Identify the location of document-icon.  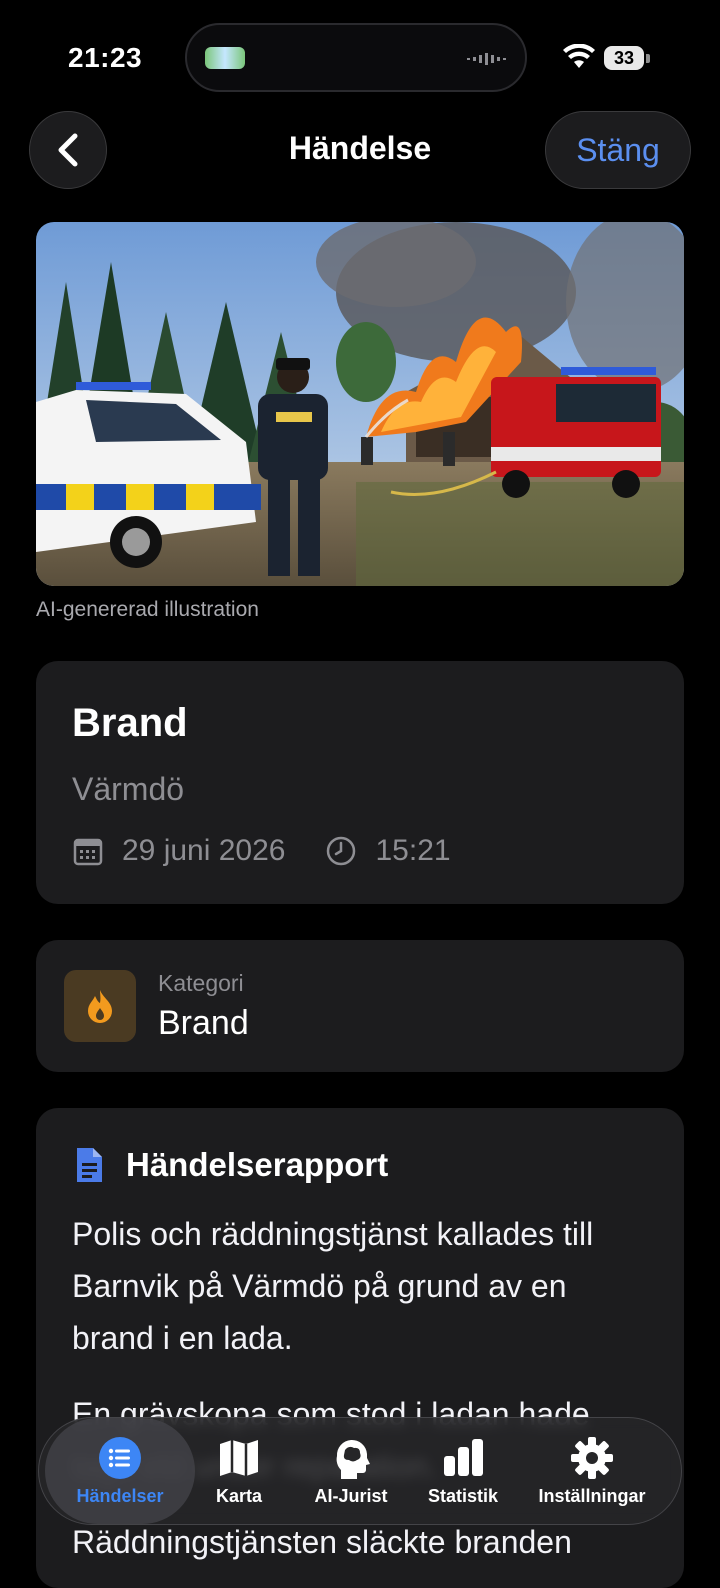
(89, 1165).